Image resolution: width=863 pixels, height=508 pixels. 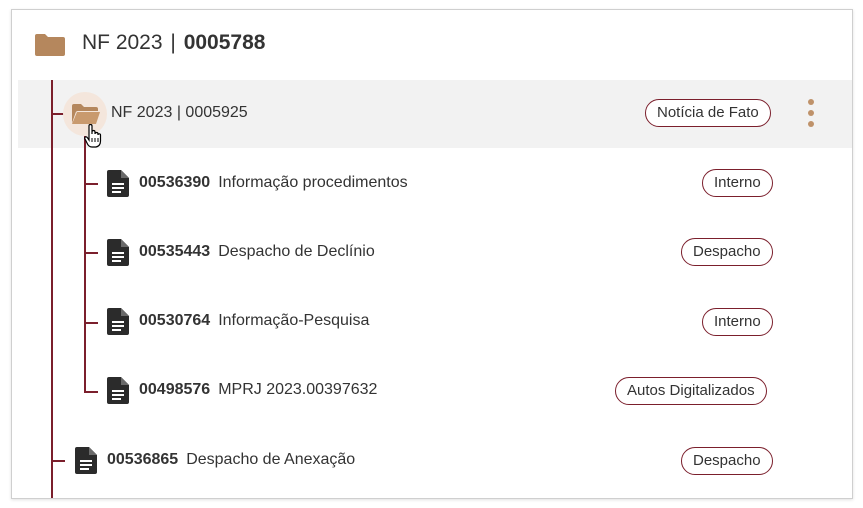 What do you see at coordinates (811, 115) in the screenshot?
I see `more-vert-icon` at bounding box center [811, 115].